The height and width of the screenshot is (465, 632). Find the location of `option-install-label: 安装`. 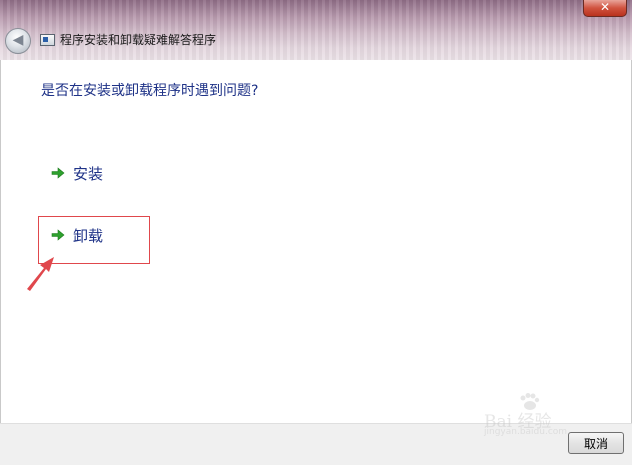

option-install-label: 安装 is located at coordinates (88, 173).